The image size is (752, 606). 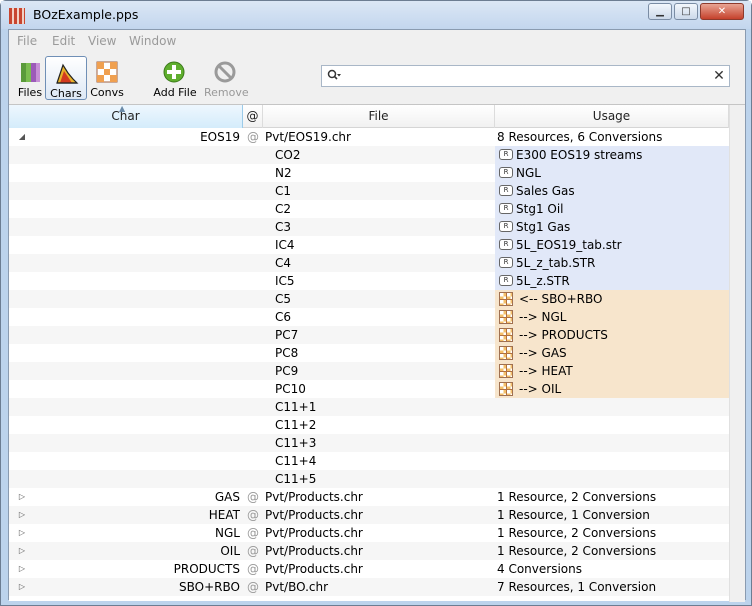 What do you see at coordinates (612, 335) in the screenshot?
I see `conversion-usage: --> PRODUCTS` at bounding box center [612, 335].